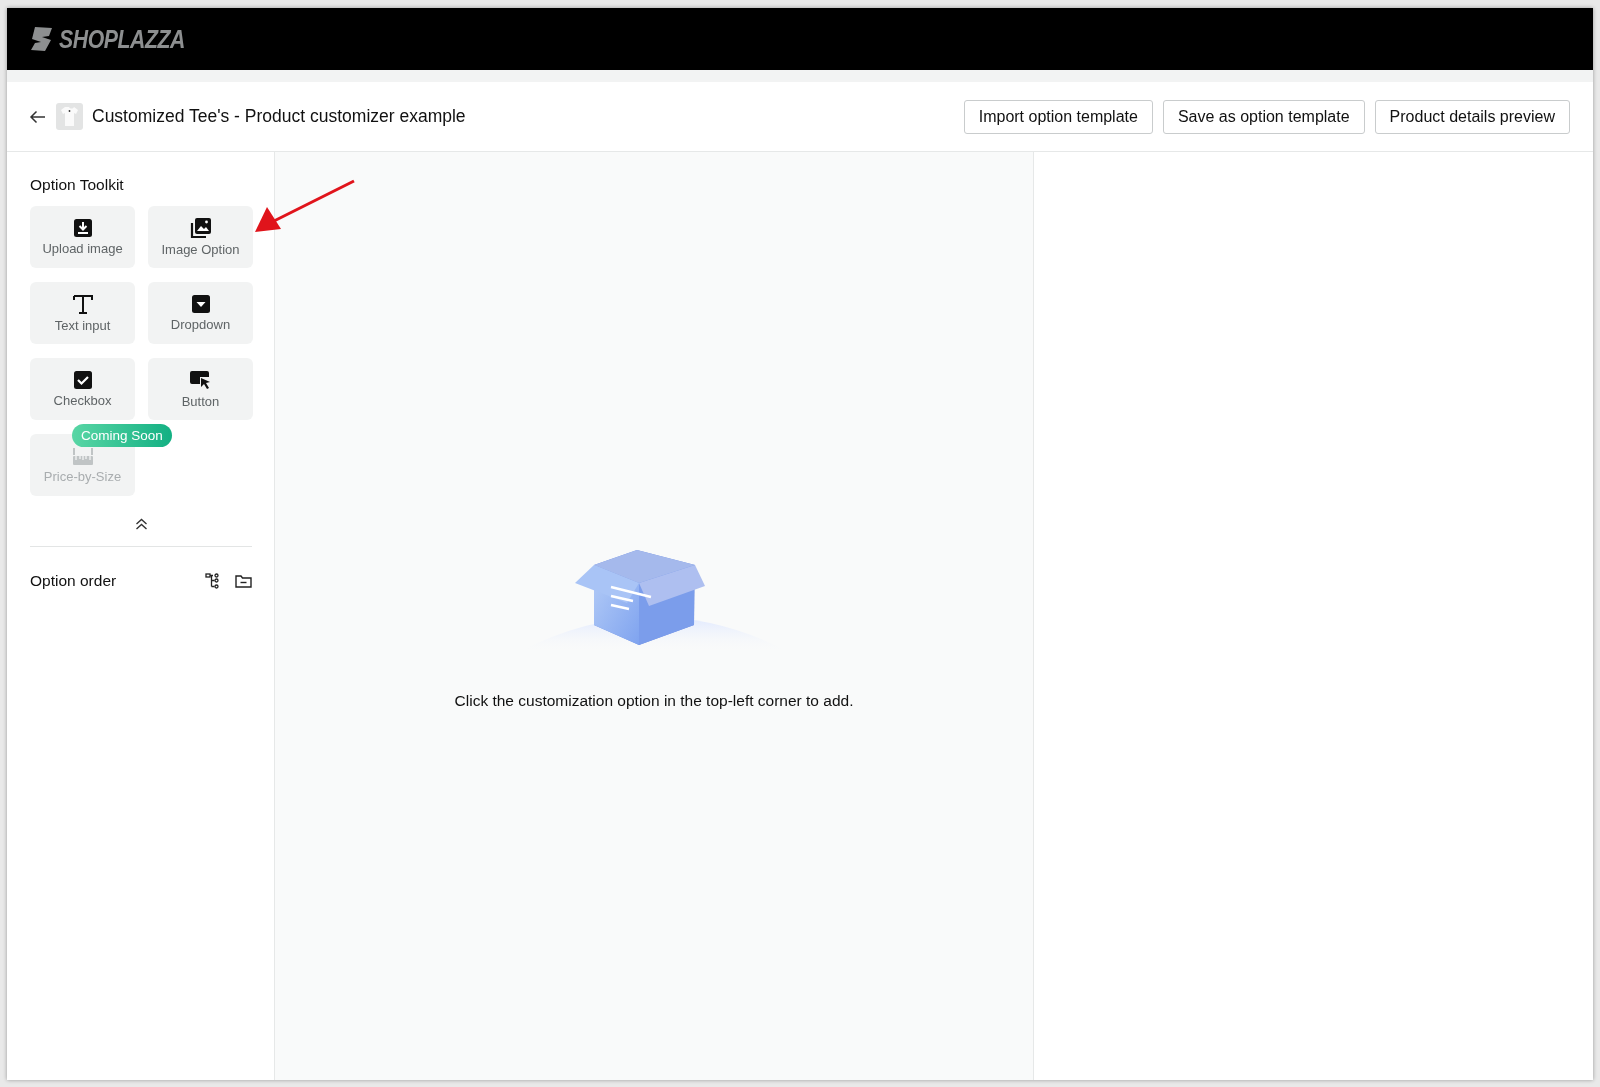 The image size is (1600, 1087). Describe the element at coordinates (77, 185) in the screenshot. I see `toolkit-title: Option Toolkit` at that location.